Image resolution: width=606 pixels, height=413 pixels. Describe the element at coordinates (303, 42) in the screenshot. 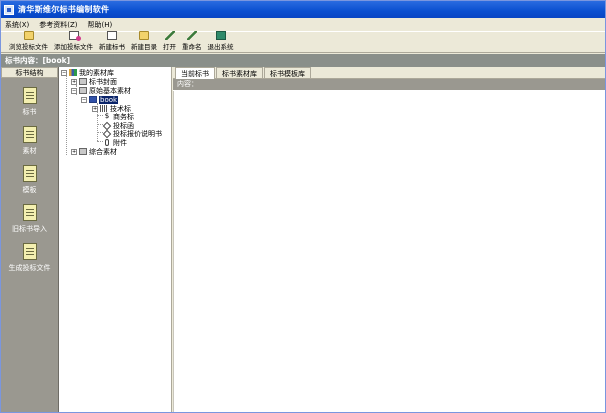

I see `toolbar: 浏览投标文件 添加投标文件 新建标书 新建目录 打开 重命名 退出系统` at that location.